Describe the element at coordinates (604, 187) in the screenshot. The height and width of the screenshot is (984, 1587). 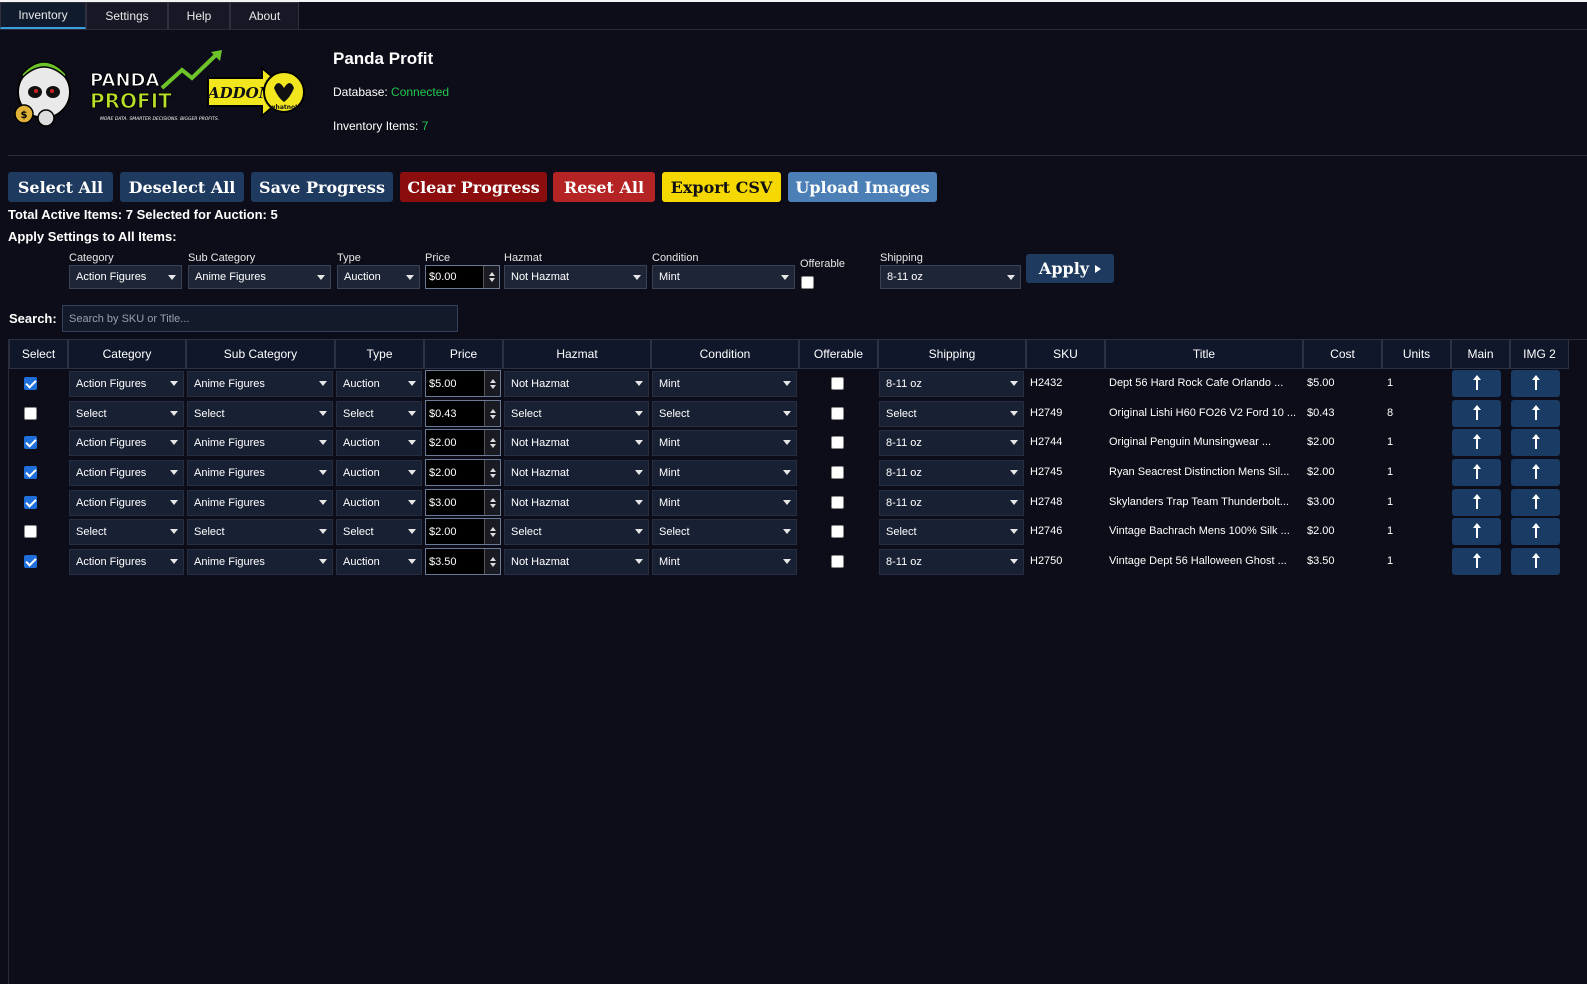
I see `reset-all-button: Reset All` at that location.